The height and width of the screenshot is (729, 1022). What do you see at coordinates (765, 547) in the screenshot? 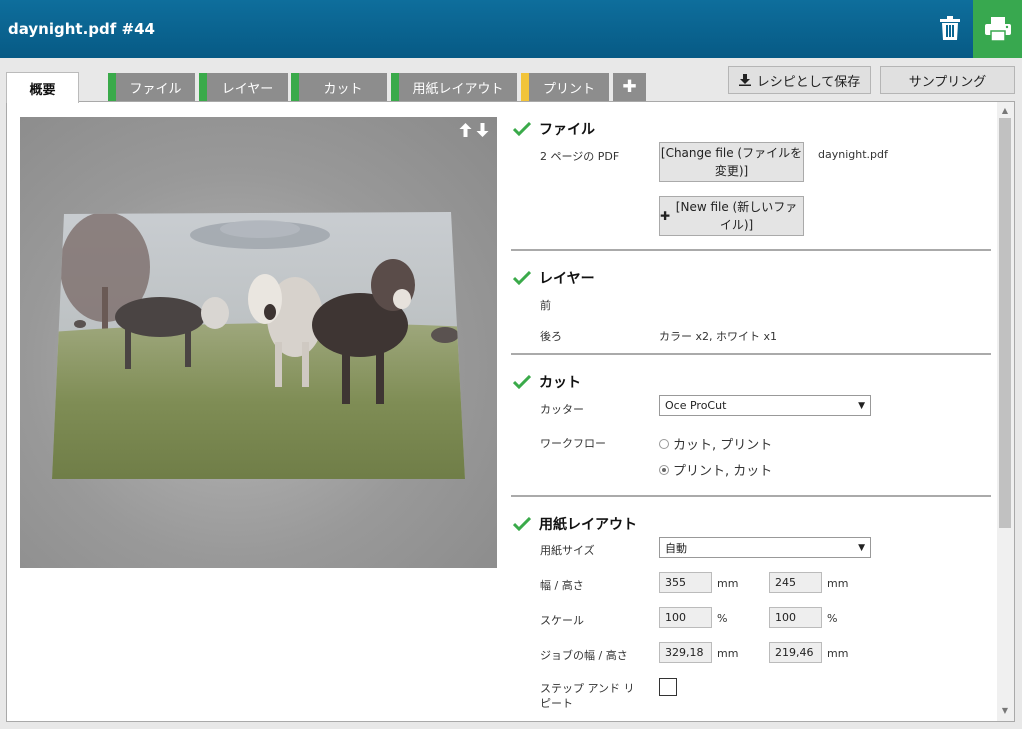
I see `paper-size-select: 自動 ▼` at bounding box center [765, 547].